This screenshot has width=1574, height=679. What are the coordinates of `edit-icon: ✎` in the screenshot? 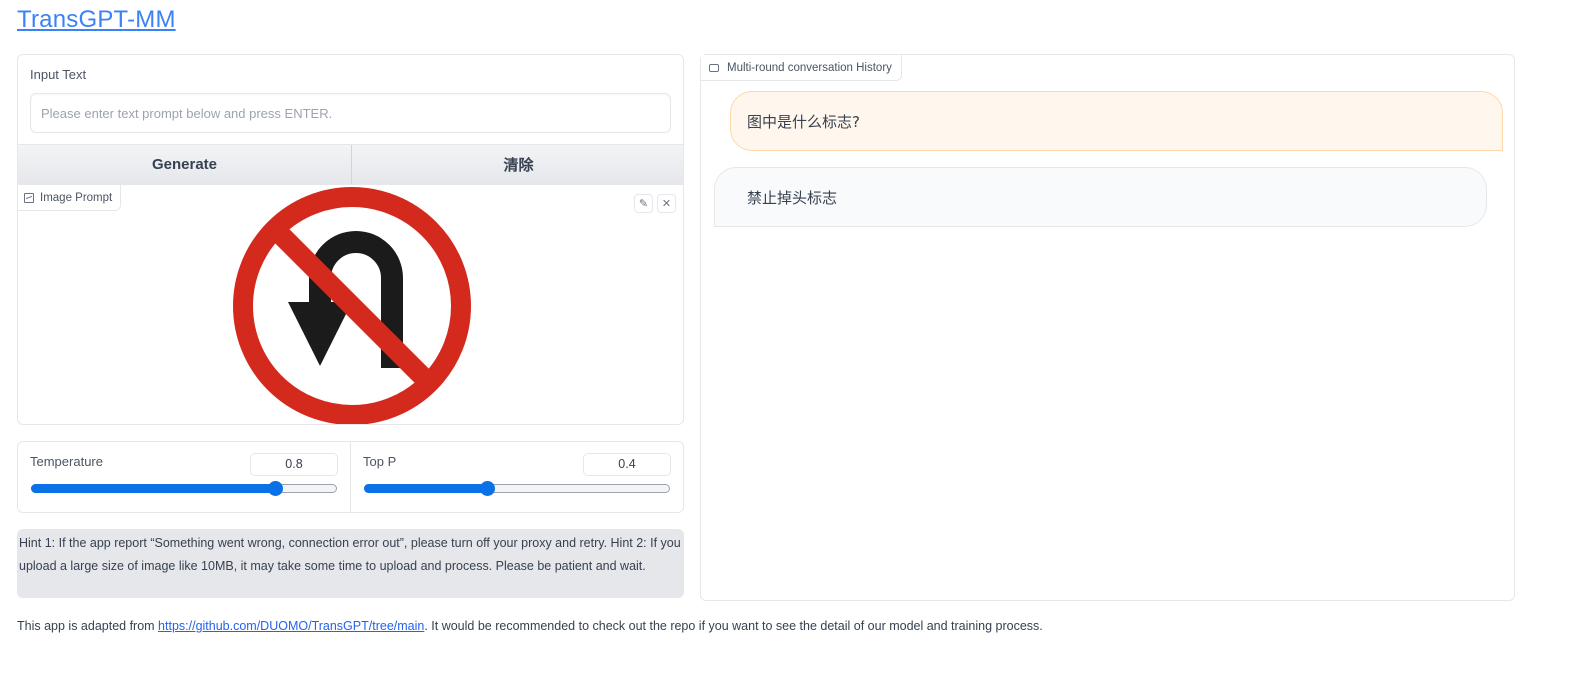 It's located at (643, 203).